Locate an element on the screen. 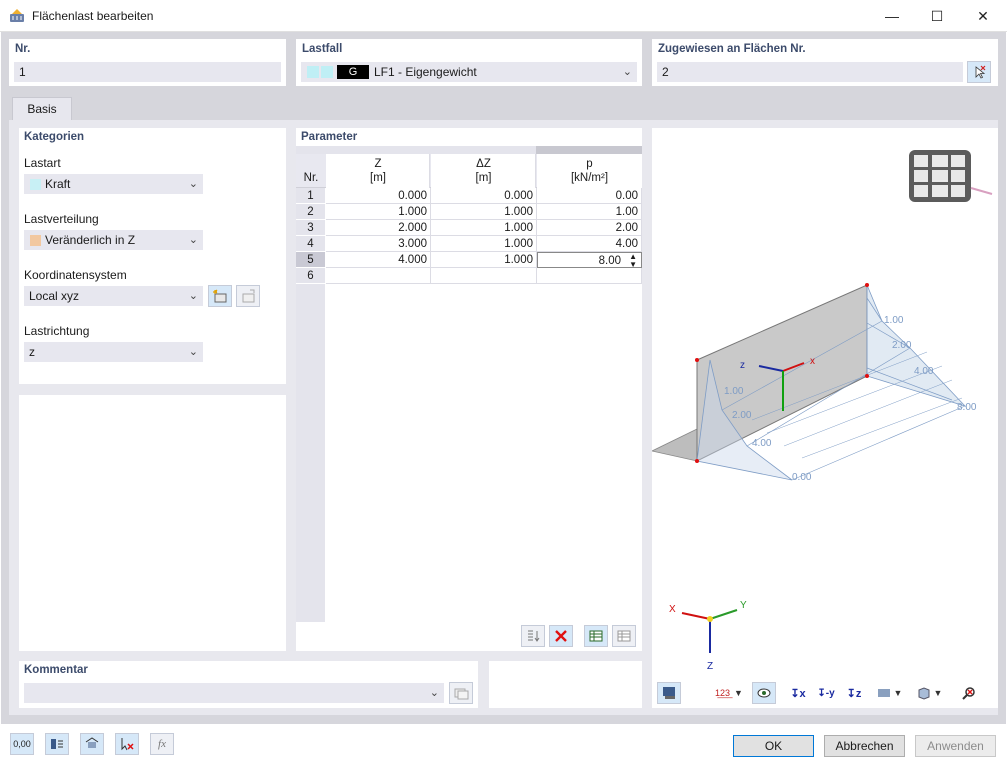 The image size is (1007, 767). comment-library-button is located at coordinates (461, 693).